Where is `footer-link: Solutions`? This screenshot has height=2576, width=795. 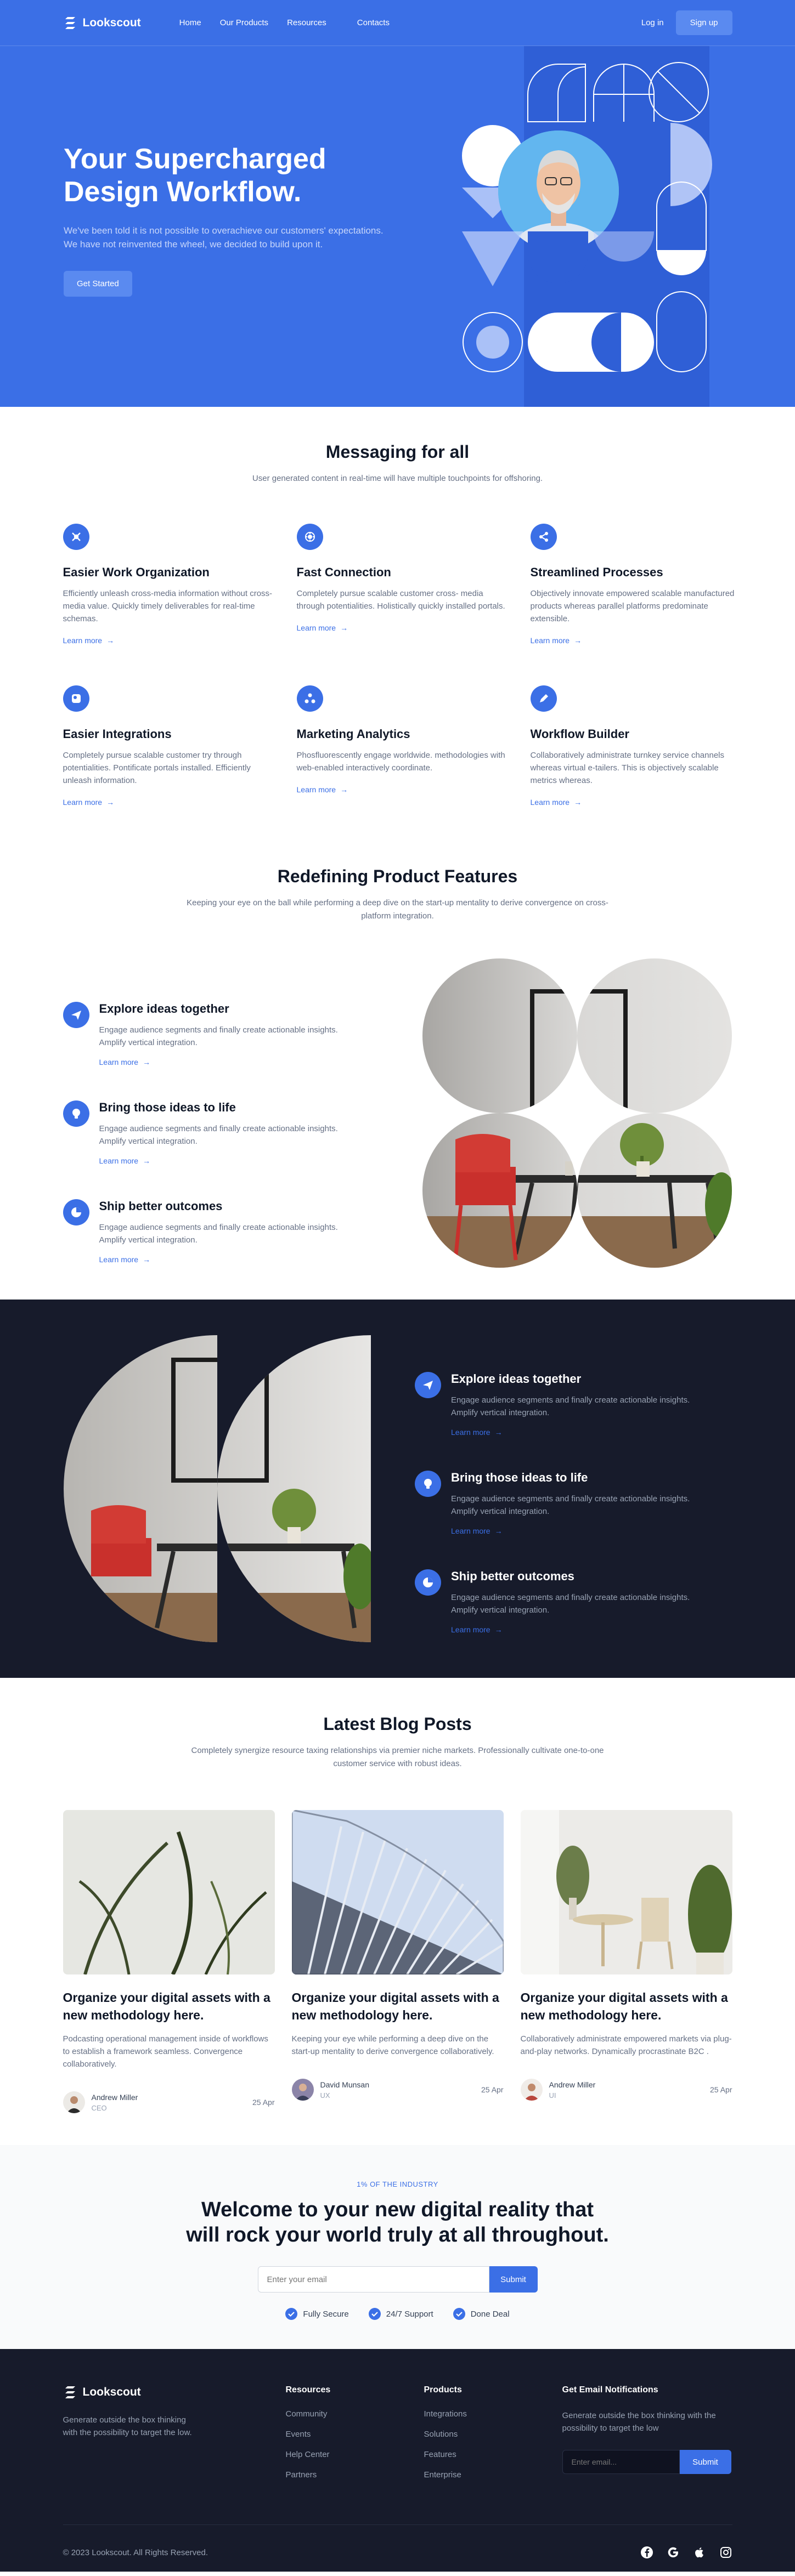
footer-link: Solutions is located at coordinates (493, 2434).